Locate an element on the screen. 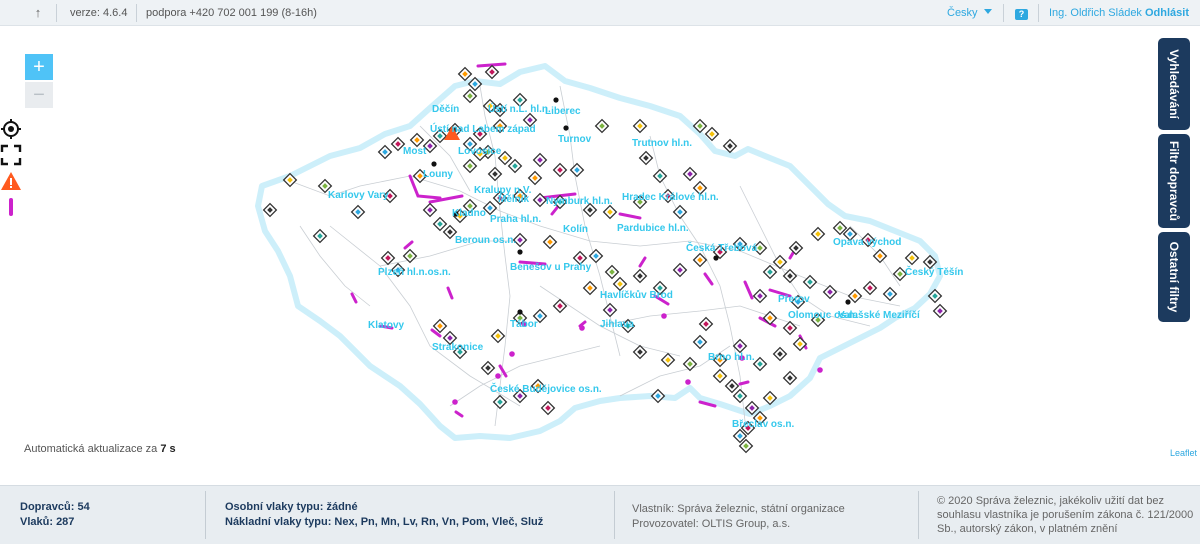 The width and height of the screenshot is (1200, 544). city-label: Kolín is located at coordinates (575, 229).